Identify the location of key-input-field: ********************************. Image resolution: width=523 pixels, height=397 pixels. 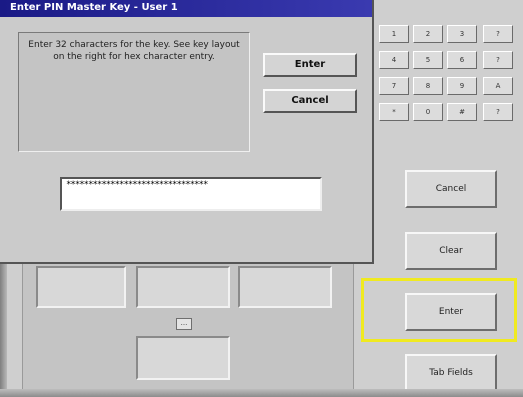
(191, 194).